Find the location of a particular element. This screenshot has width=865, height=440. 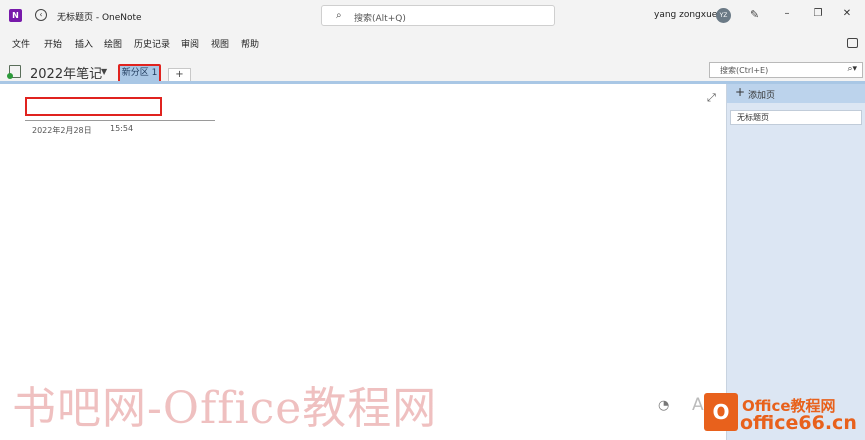

back-button: ‹ is located at coordinates (41, 15).